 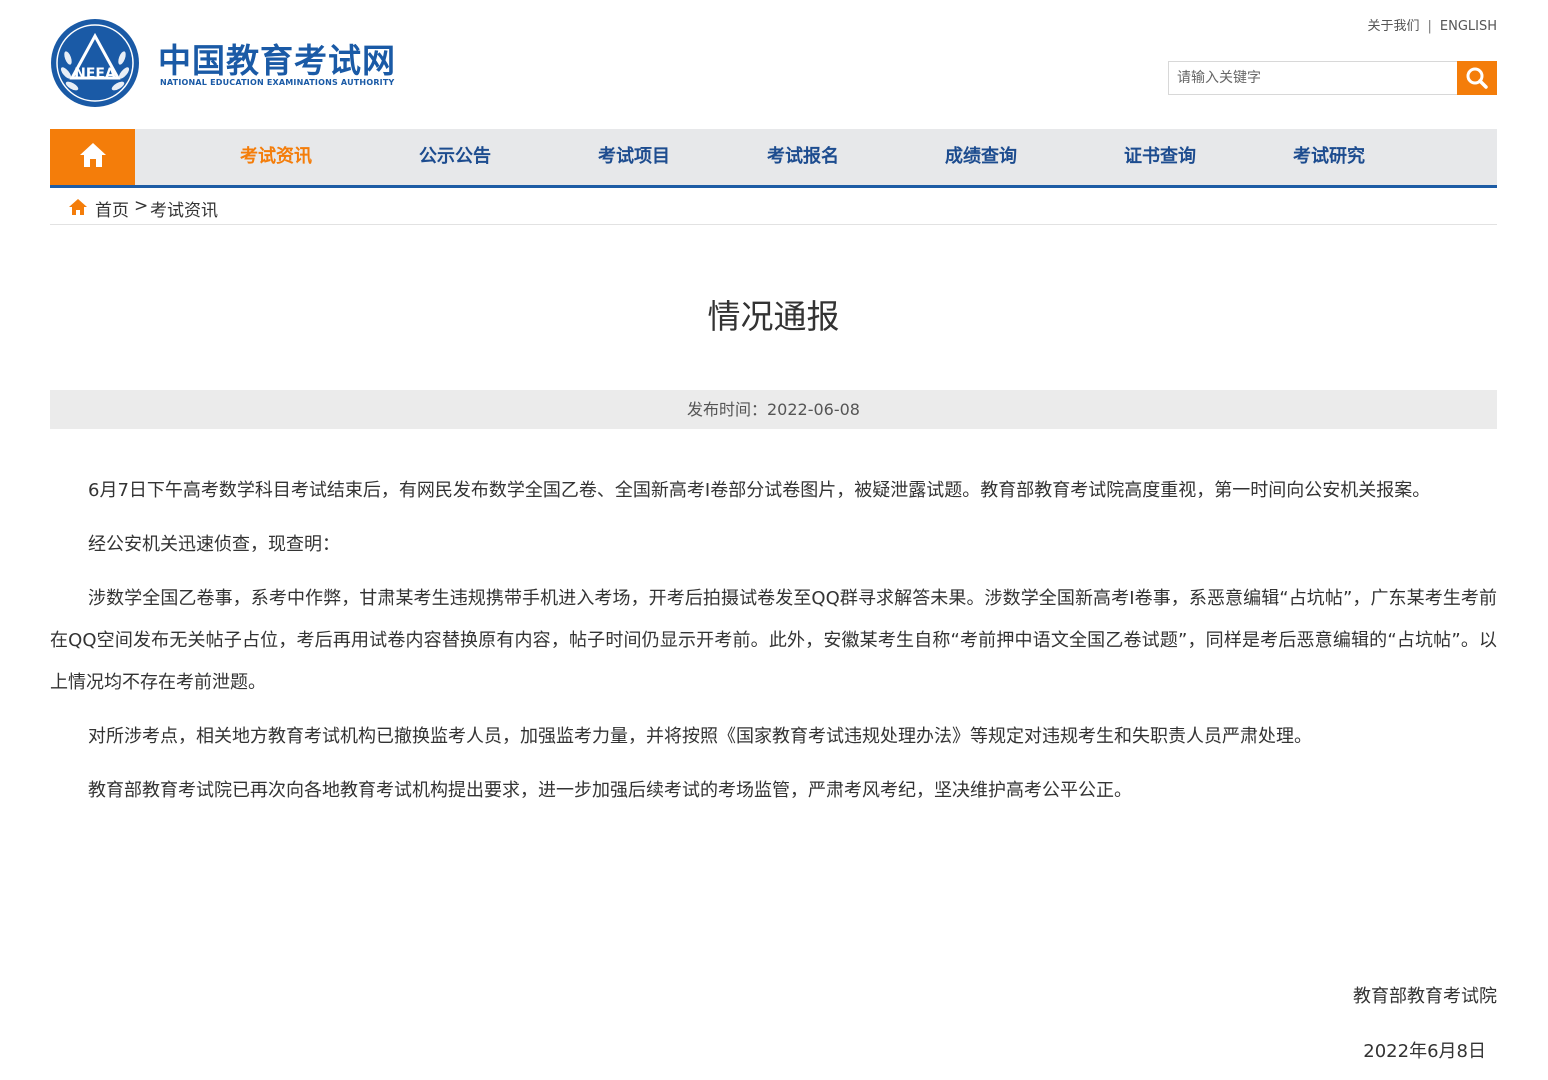 What do you see at coordinates (803, 157) in the screenshot?
I see `nav-item-registration: 考试报名` at bounding box center [803, 157].